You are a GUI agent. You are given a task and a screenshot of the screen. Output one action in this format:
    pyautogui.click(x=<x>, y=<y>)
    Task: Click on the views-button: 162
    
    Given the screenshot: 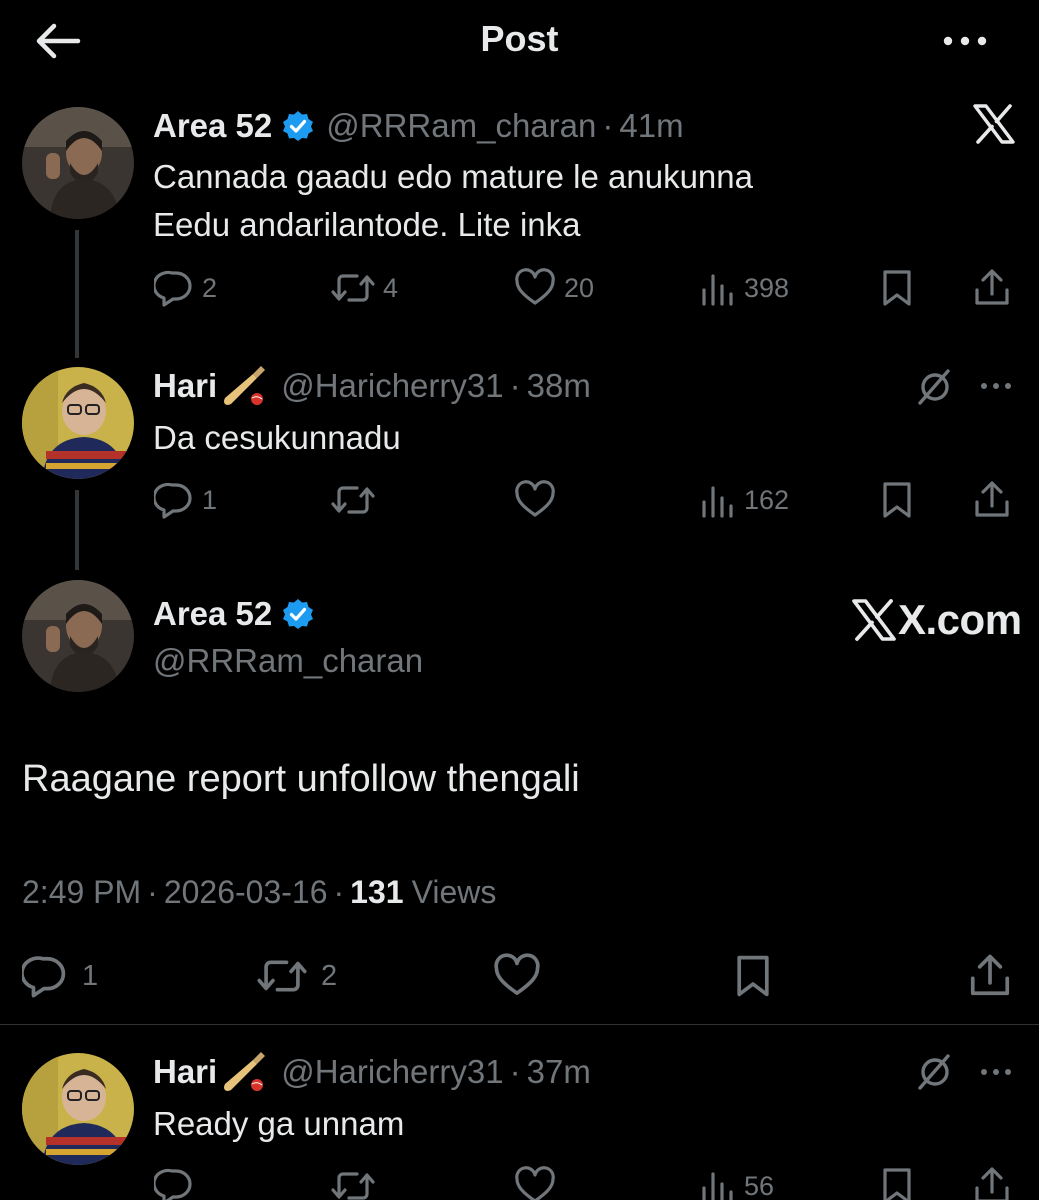 What is the action you would take?
    pyautogui.click(x=744, y=500)
    